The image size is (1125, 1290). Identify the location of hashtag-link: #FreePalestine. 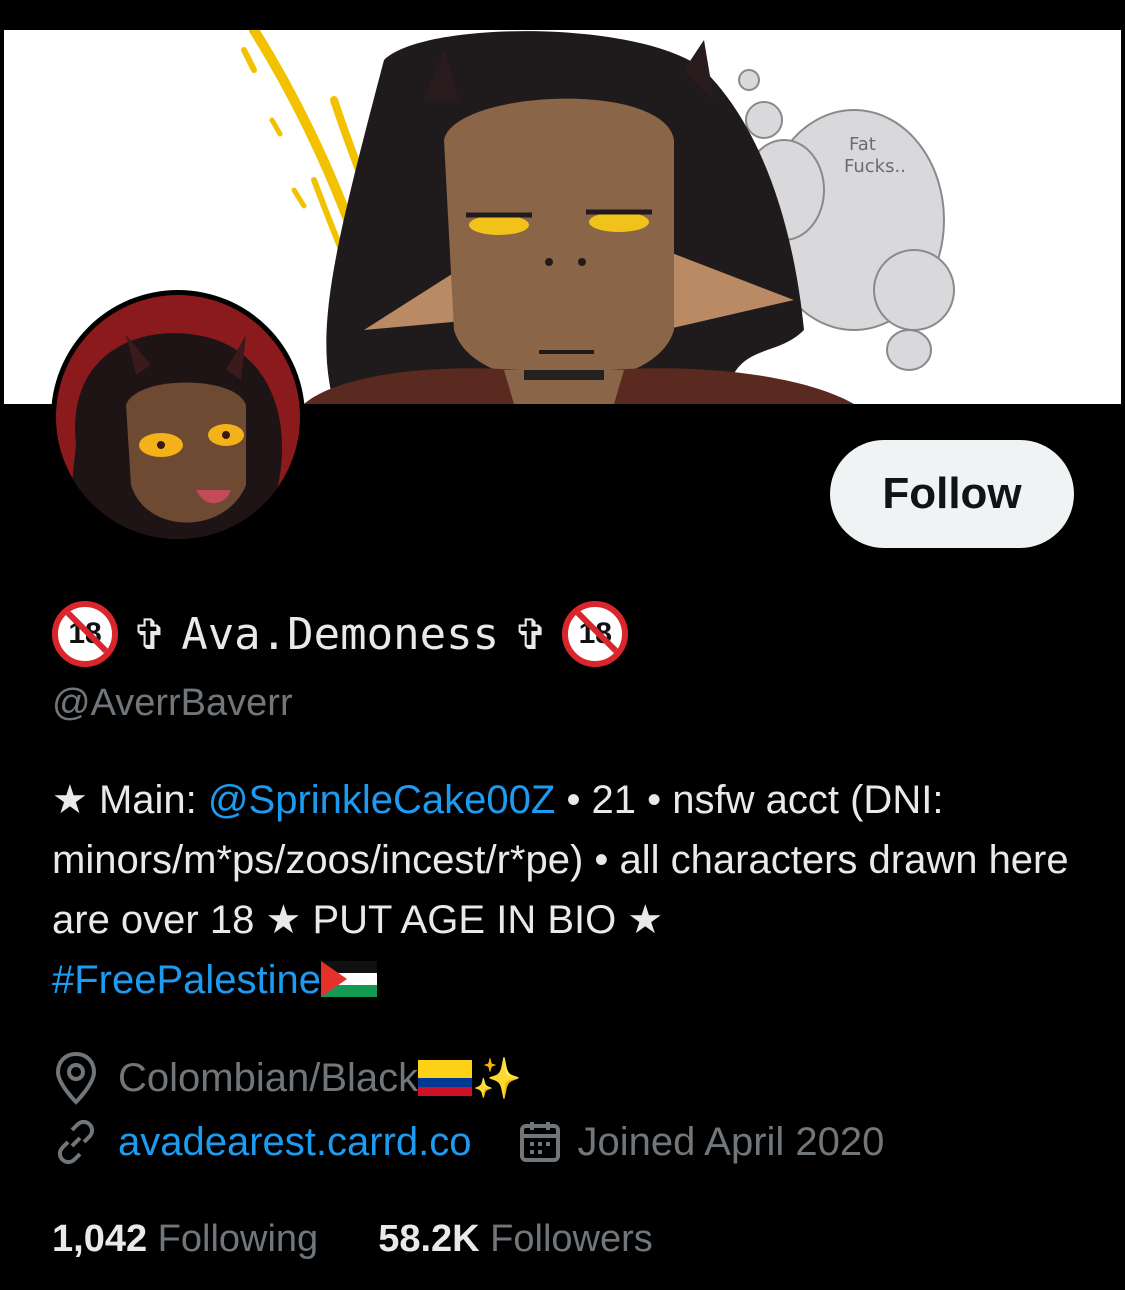
(186, 980).